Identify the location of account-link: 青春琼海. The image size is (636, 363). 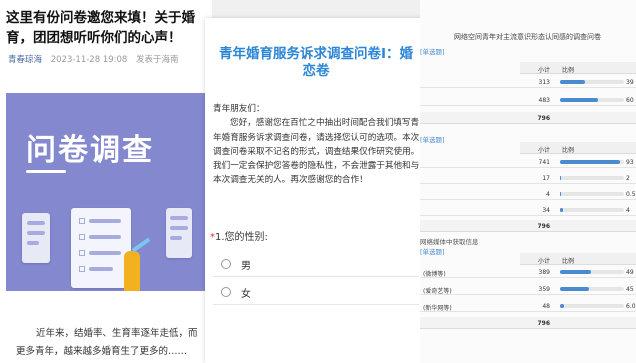
(25, 60).